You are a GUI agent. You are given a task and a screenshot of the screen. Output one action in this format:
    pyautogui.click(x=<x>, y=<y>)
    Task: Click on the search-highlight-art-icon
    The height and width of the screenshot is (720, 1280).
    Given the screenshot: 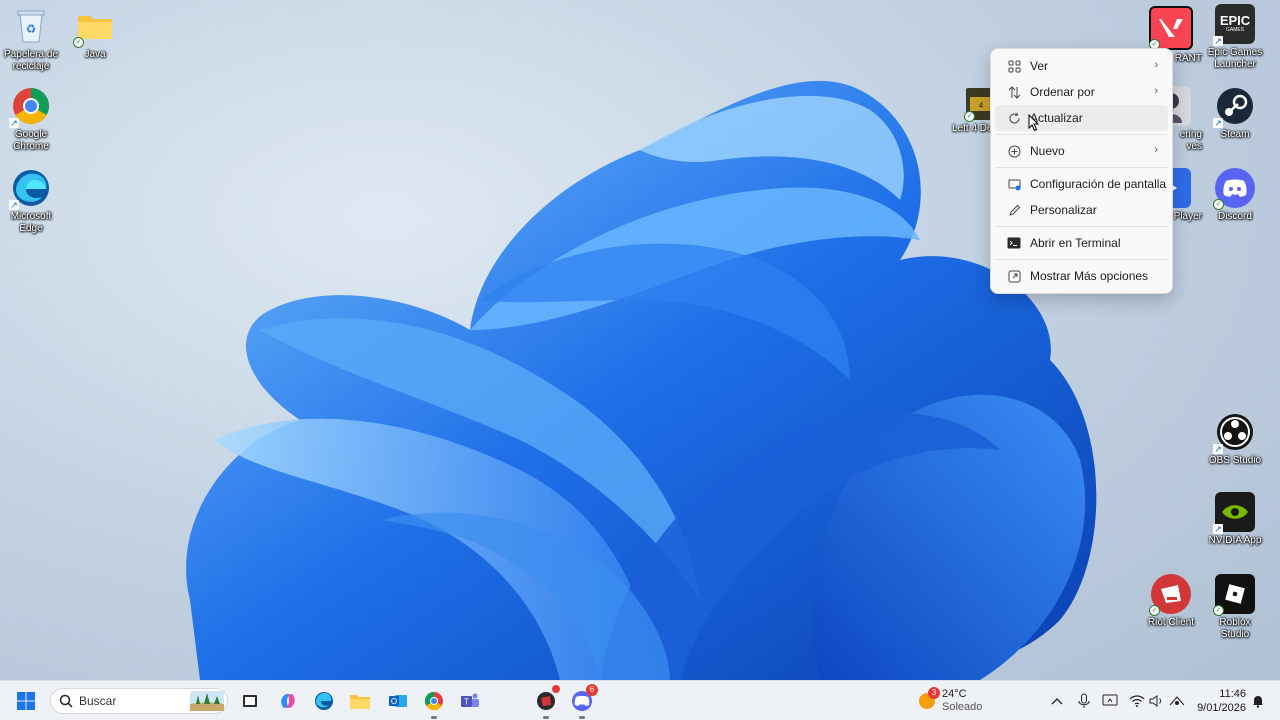 What is the action you would take?
    pyautogui.click(x=207, y=701)
    